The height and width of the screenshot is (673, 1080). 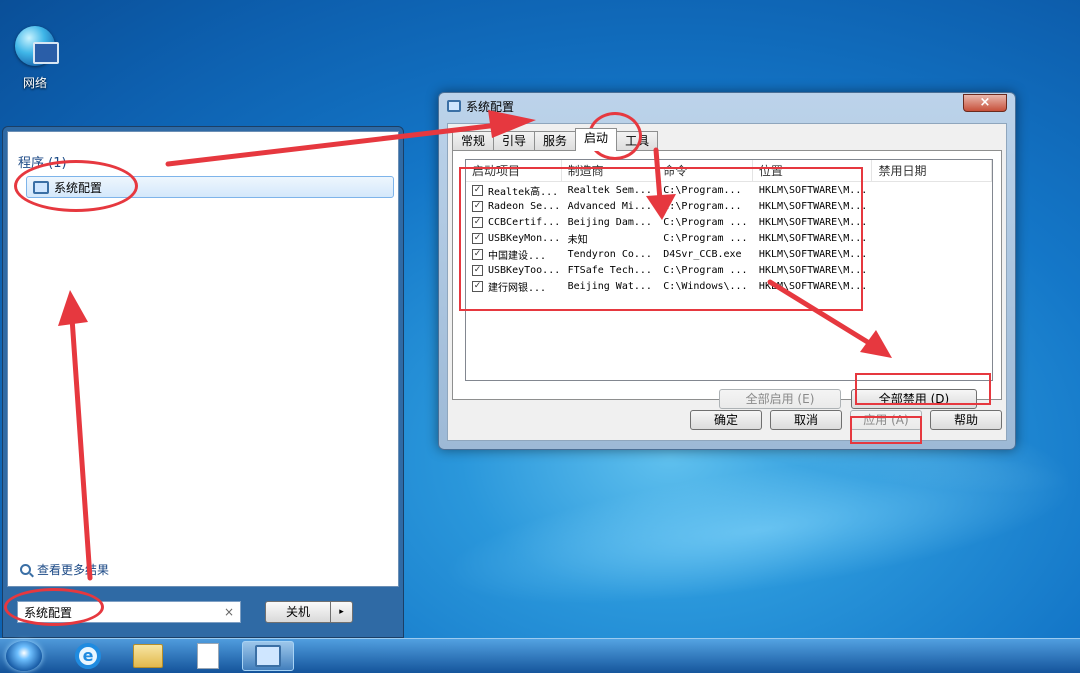 What do you see at coordinates (727, 106) in the screenshot?
I see `window-title-bar: 系统配置` at bounding box center [727, 106].